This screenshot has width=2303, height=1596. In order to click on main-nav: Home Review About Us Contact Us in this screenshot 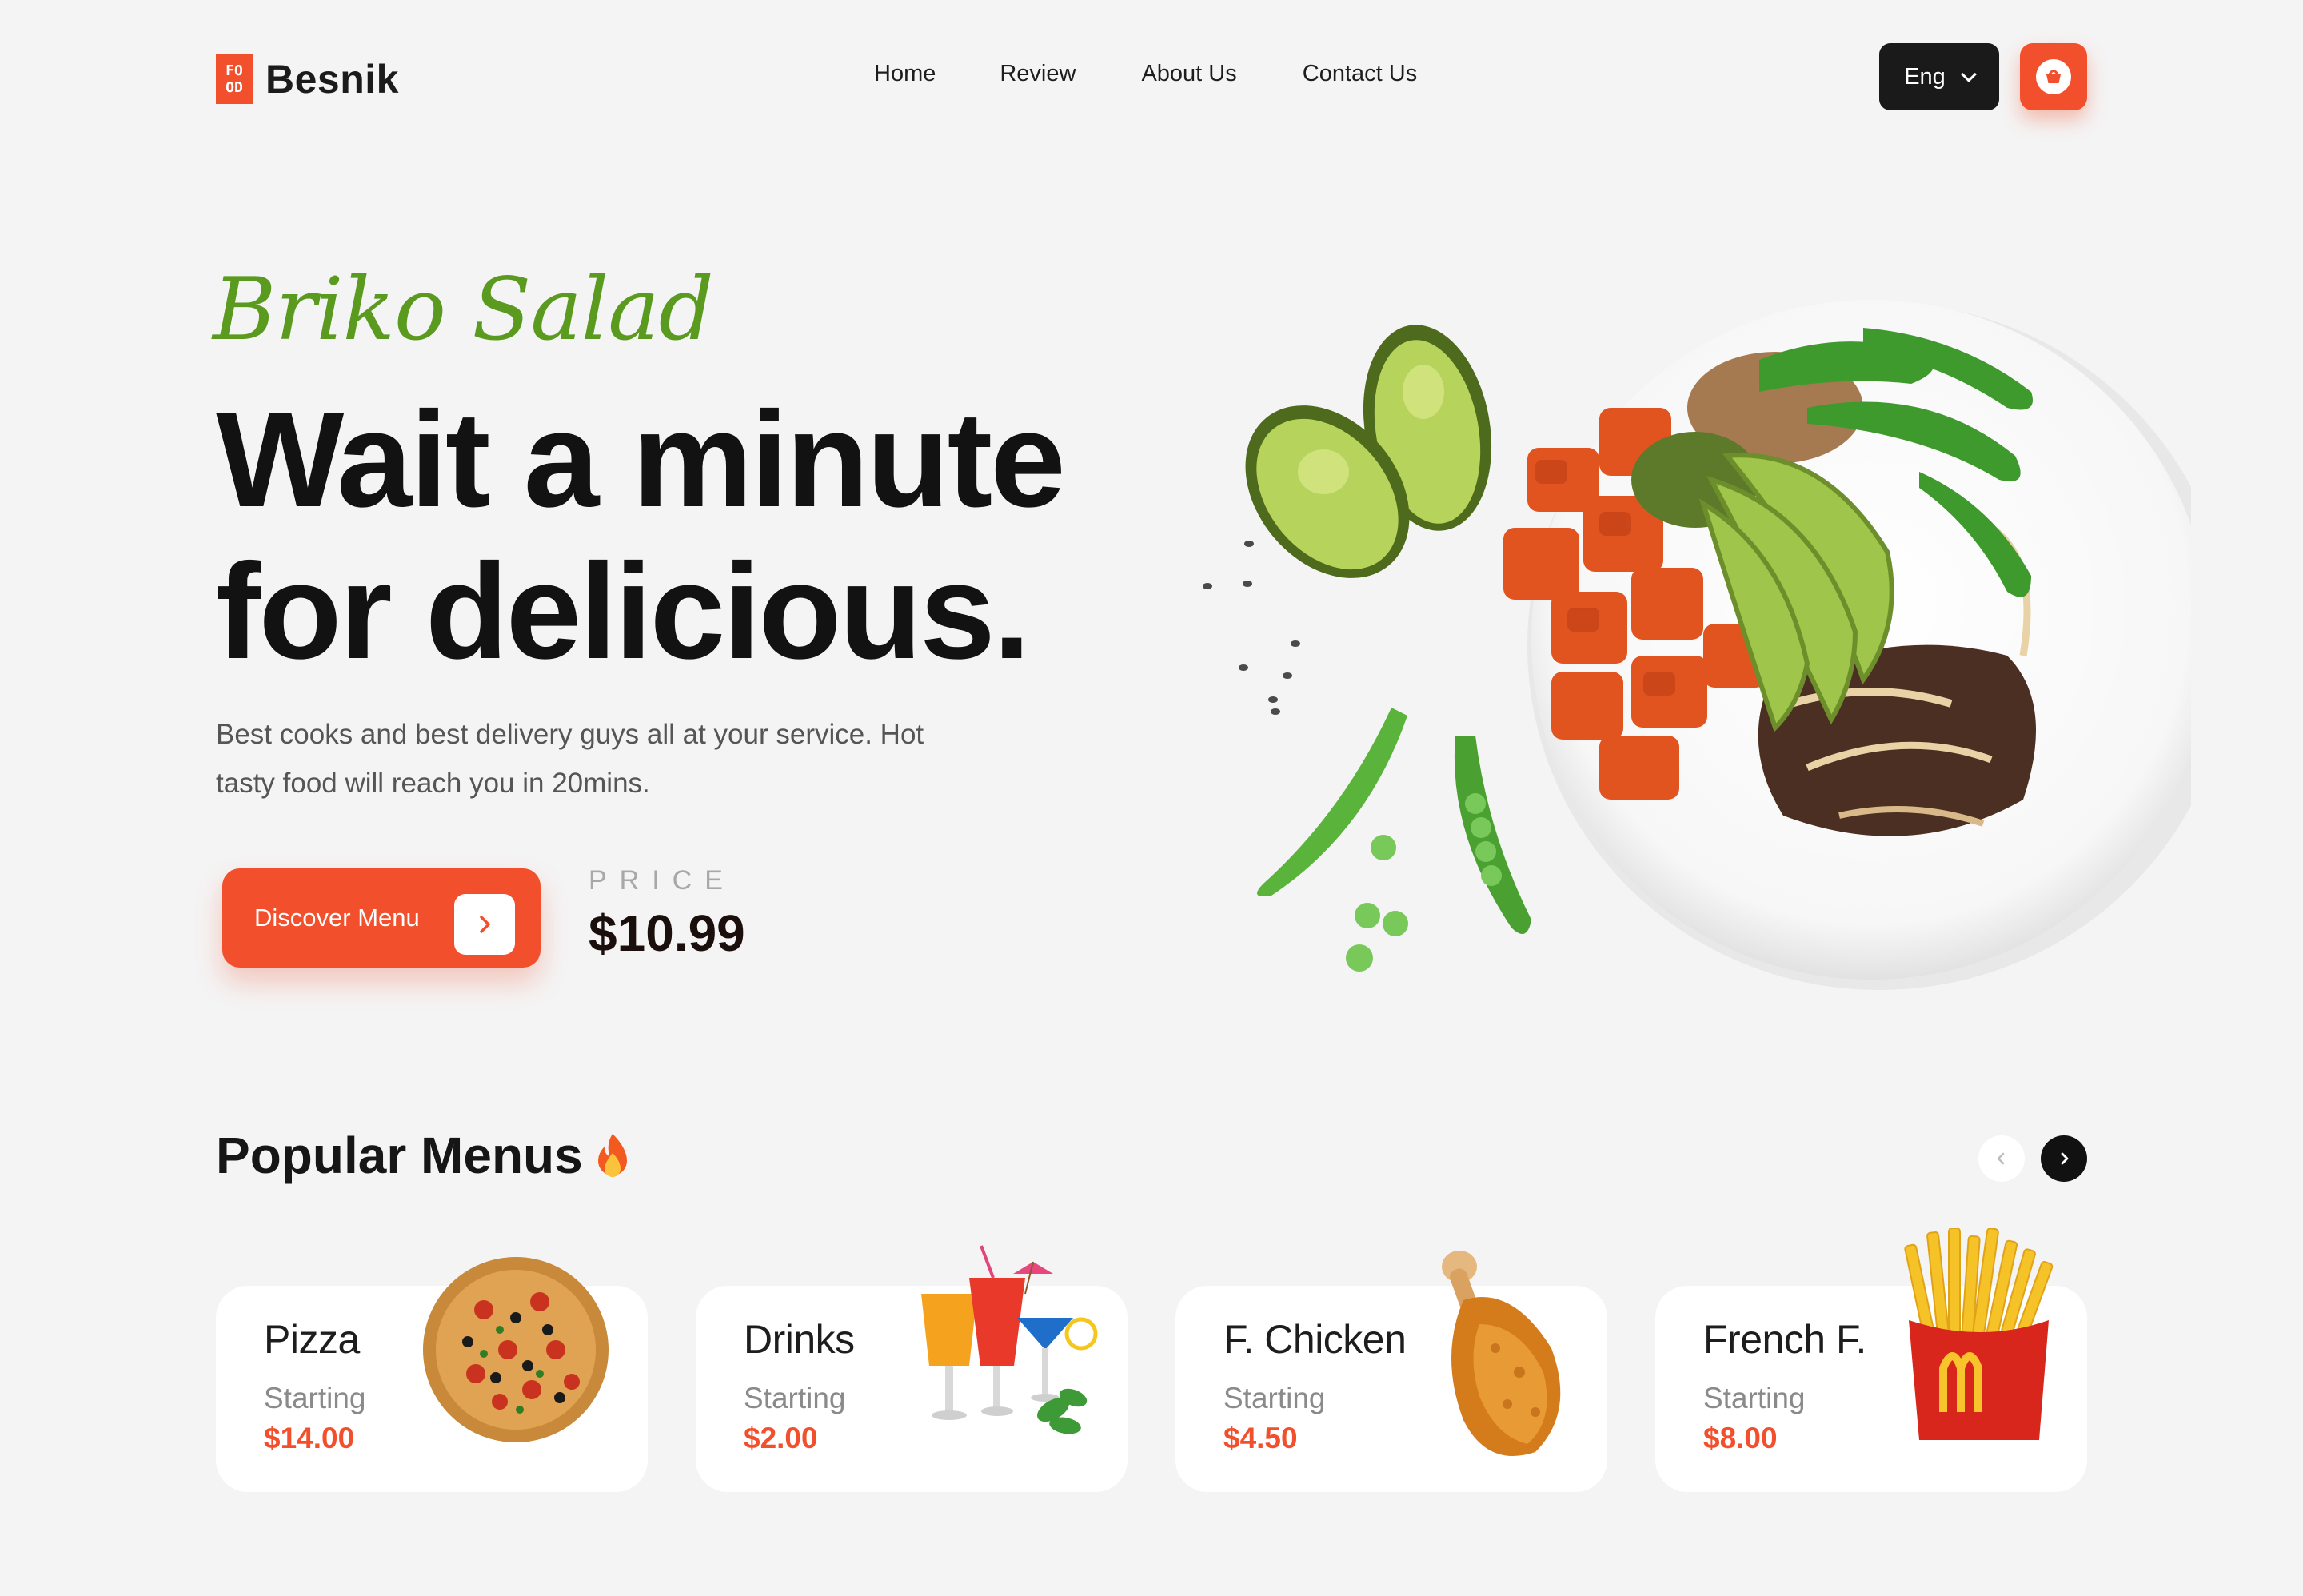, I will do `click(1145, 74)`.